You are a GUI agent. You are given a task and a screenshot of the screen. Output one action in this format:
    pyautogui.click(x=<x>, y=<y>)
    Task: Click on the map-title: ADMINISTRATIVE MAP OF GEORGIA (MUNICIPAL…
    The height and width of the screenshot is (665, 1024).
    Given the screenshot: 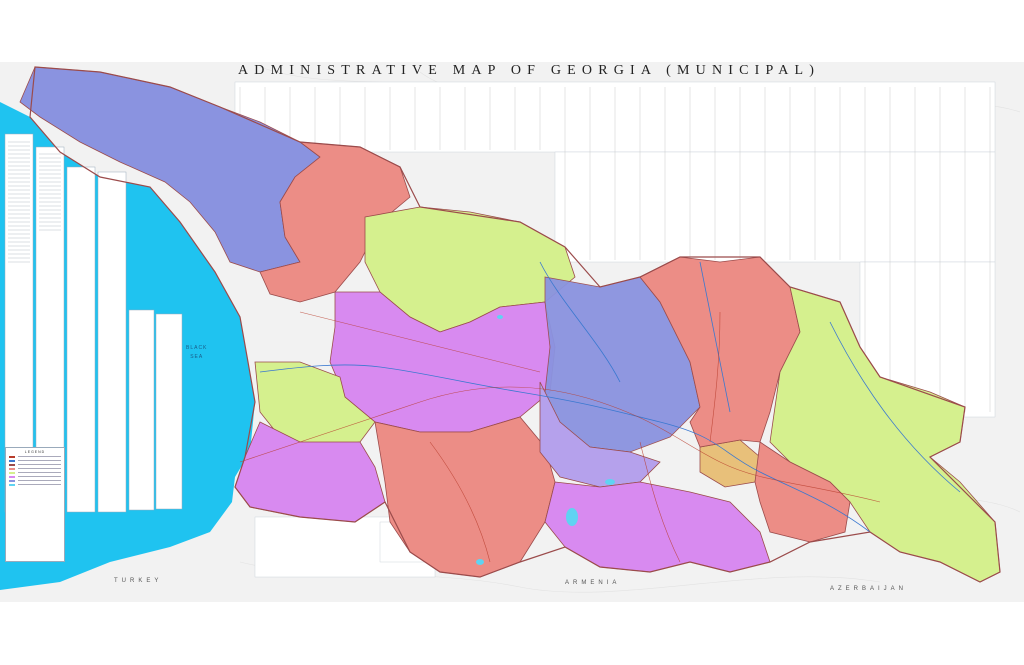 What is the action you would take?
    pyautogui.click(x=529, y=70)
    